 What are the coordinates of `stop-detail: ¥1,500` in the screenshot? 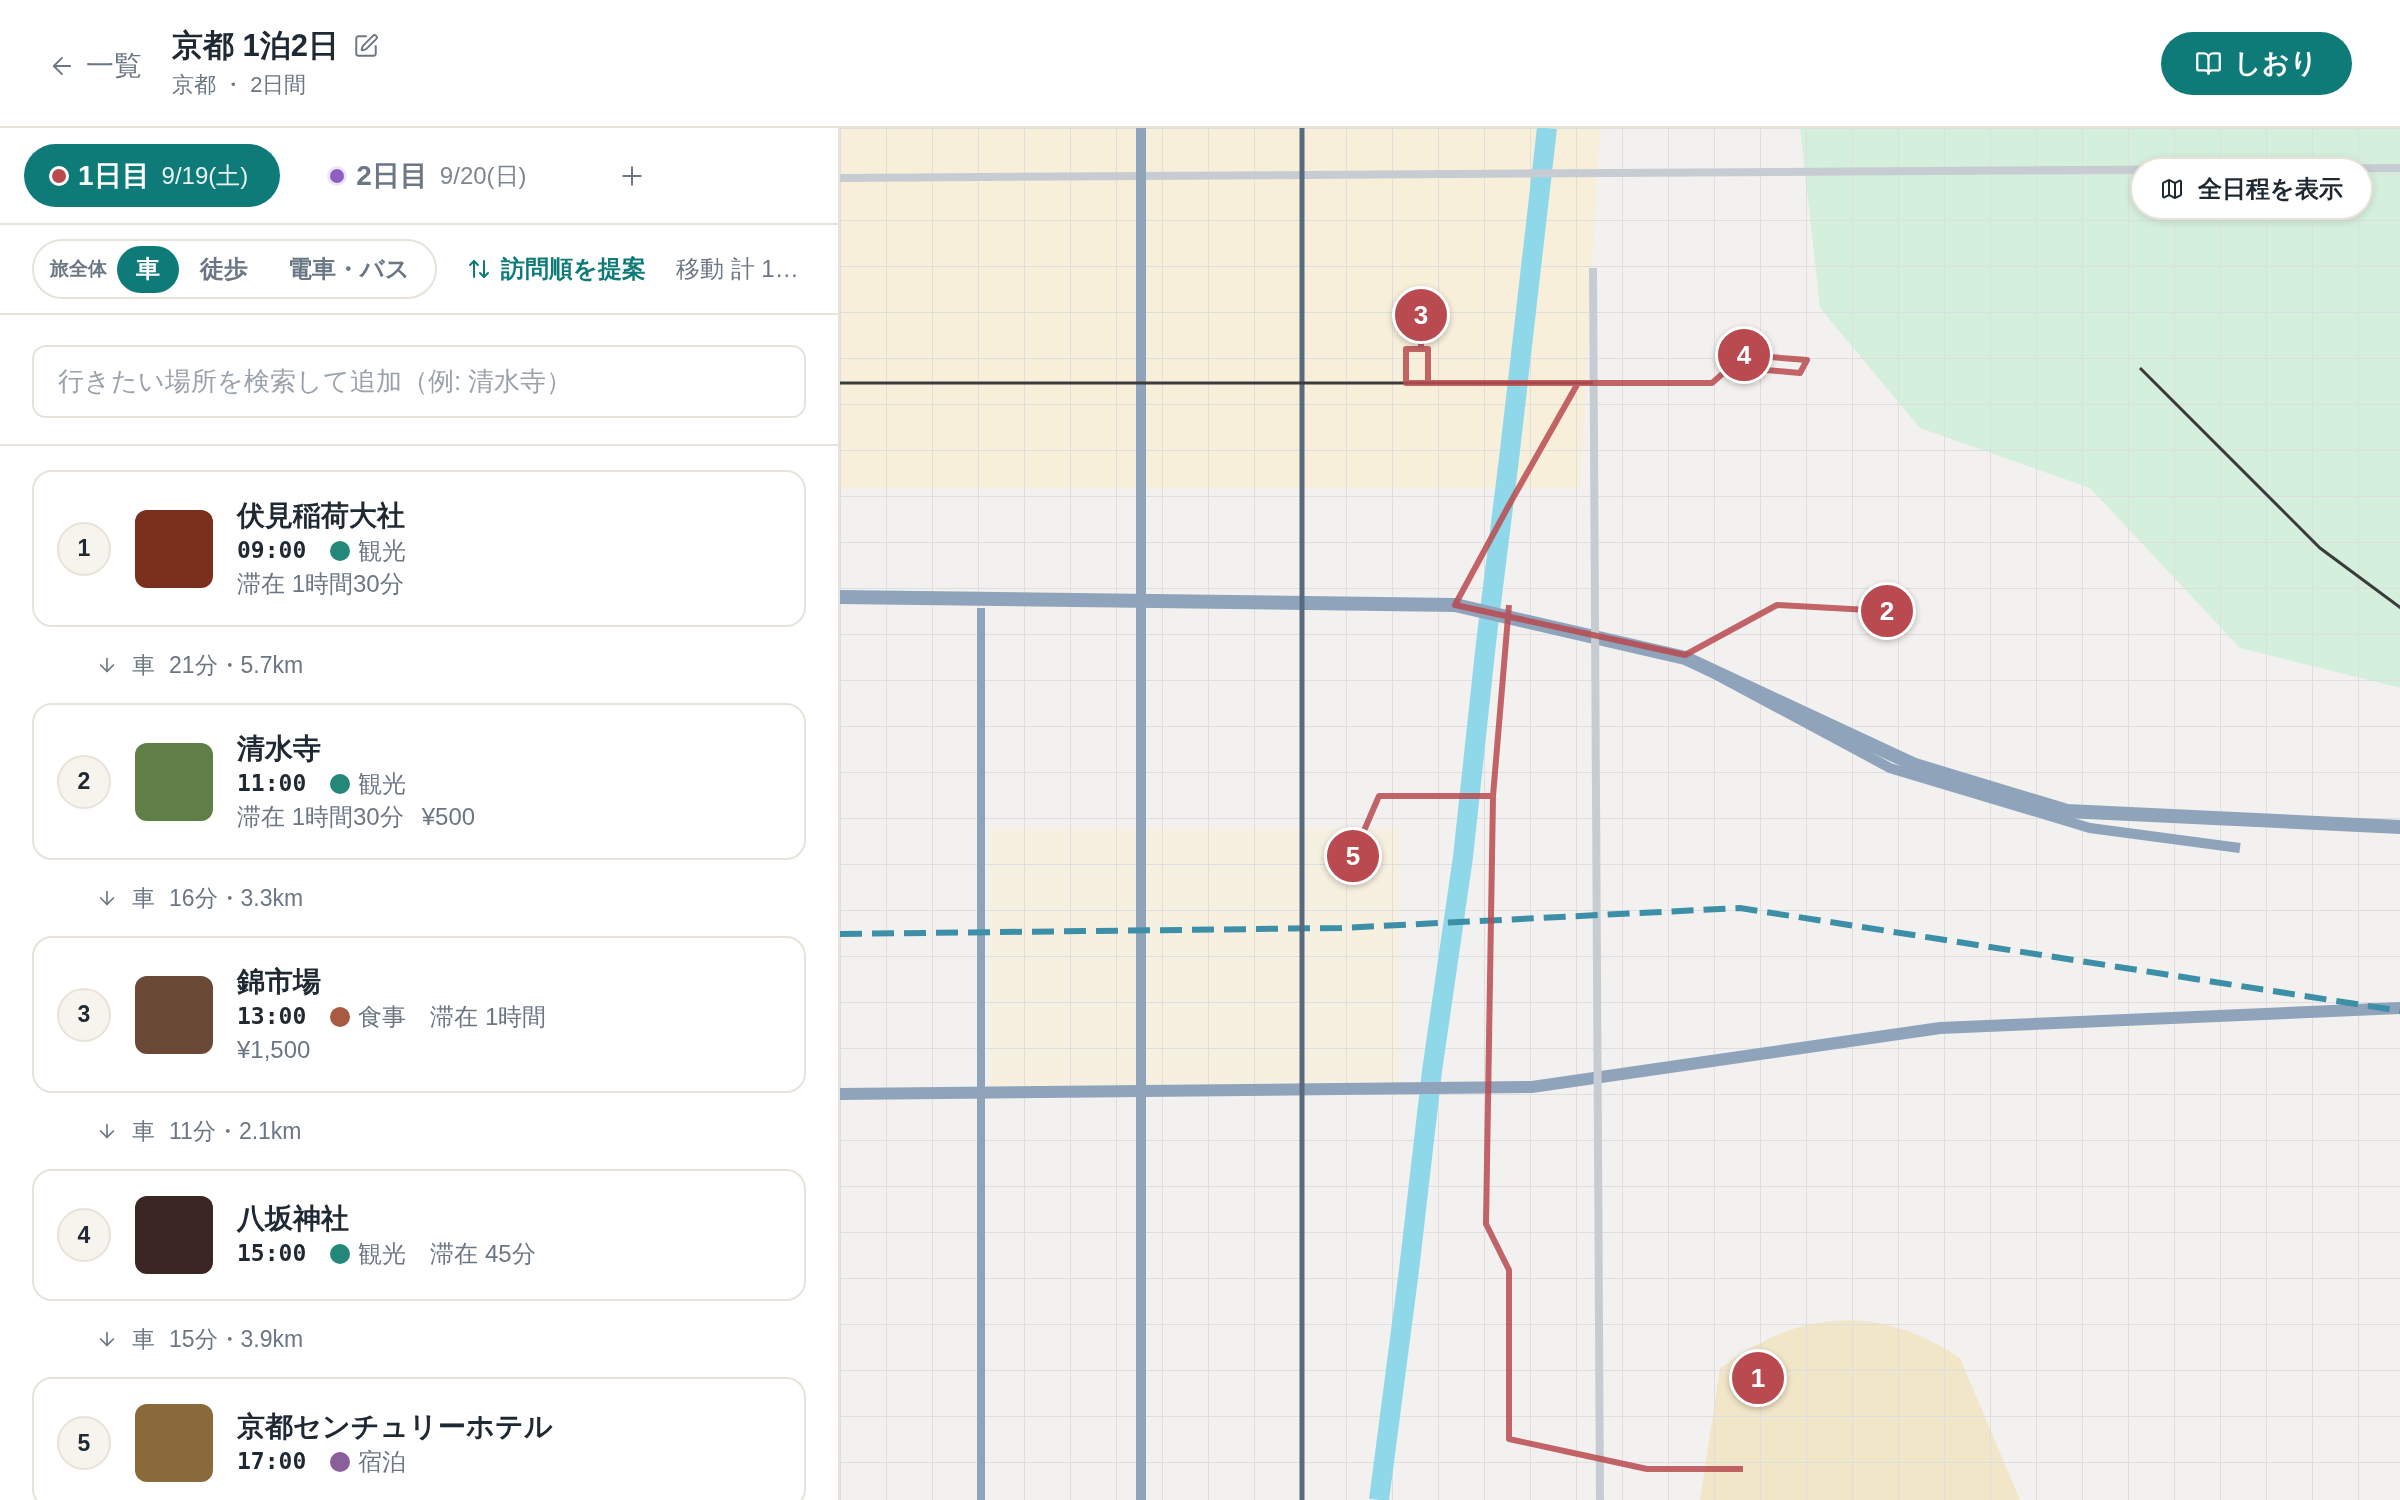 It's located at (274, 1050).